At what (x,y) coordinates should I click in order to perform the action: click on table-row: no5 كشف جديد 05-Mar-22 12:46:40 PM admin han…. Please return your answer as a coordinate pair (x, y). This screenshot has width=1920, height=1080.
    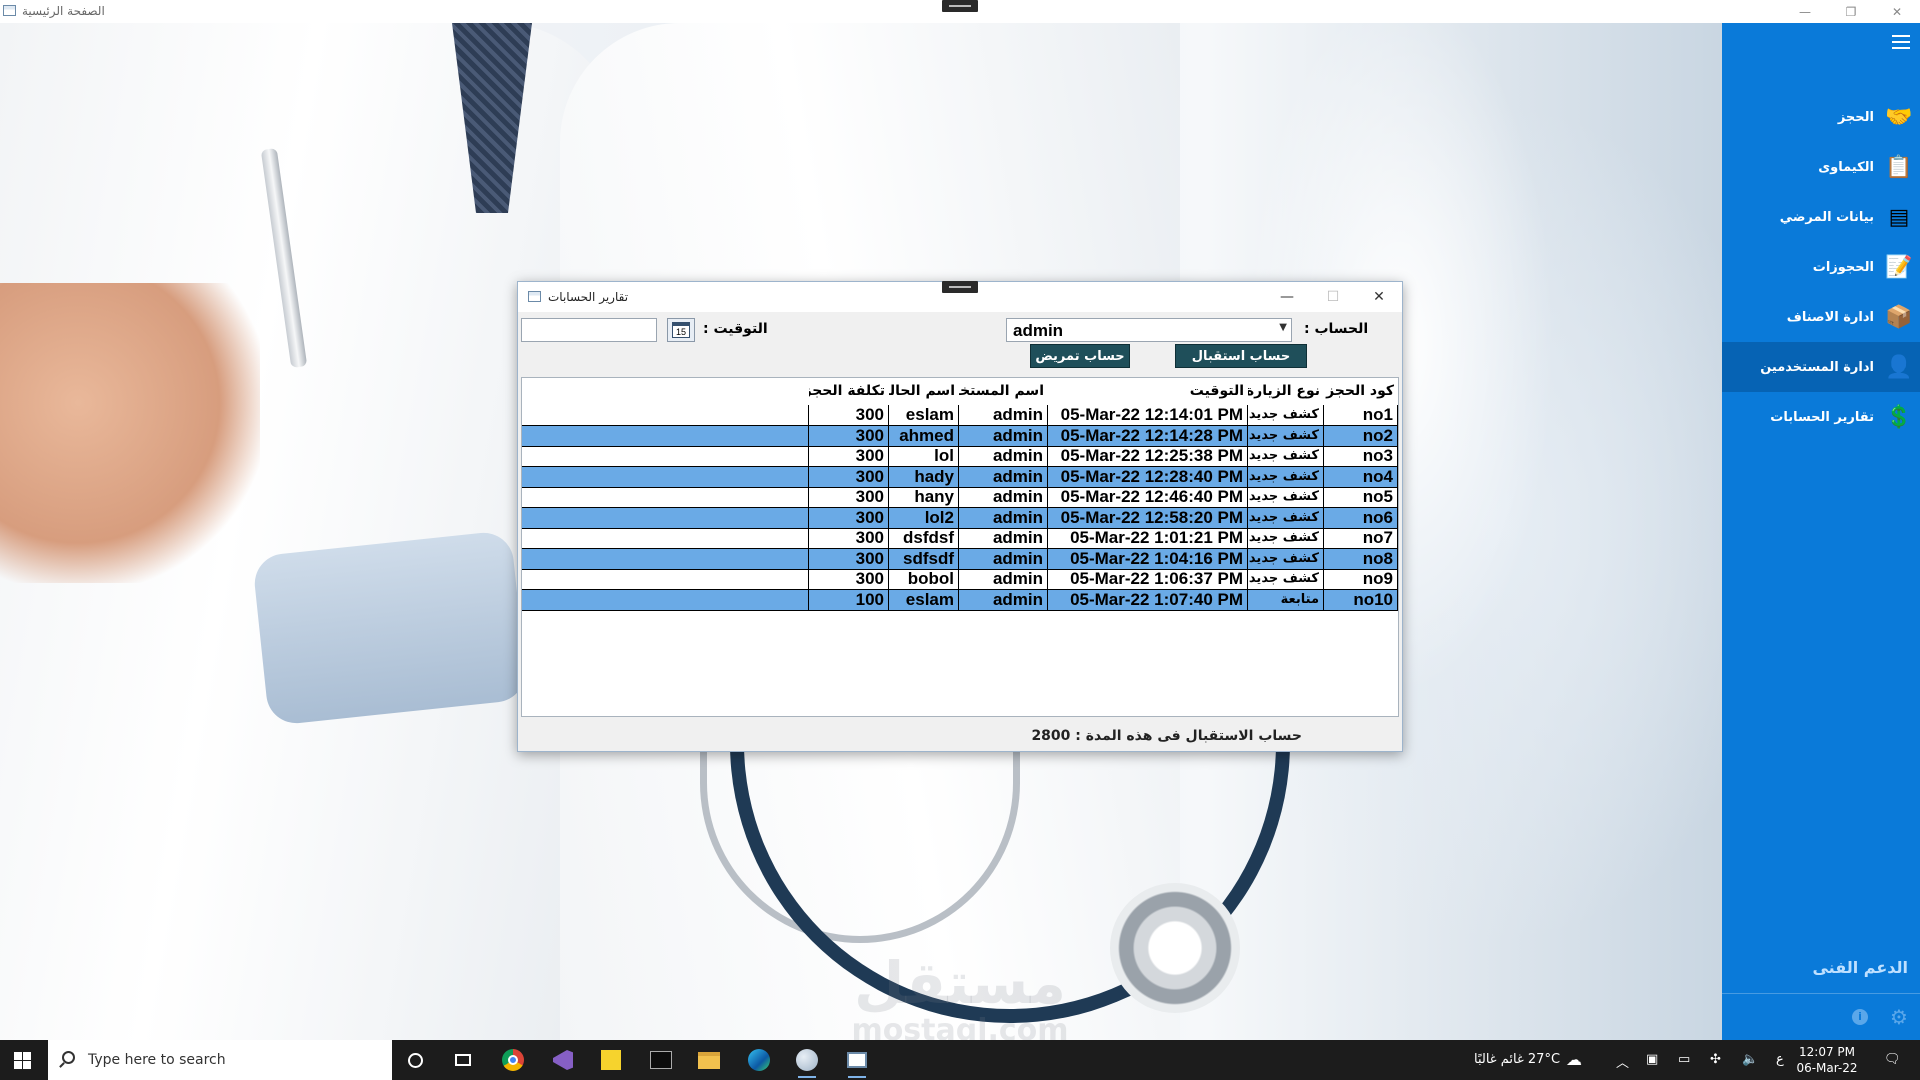
    Looking at the image, I should click on (960, 497).